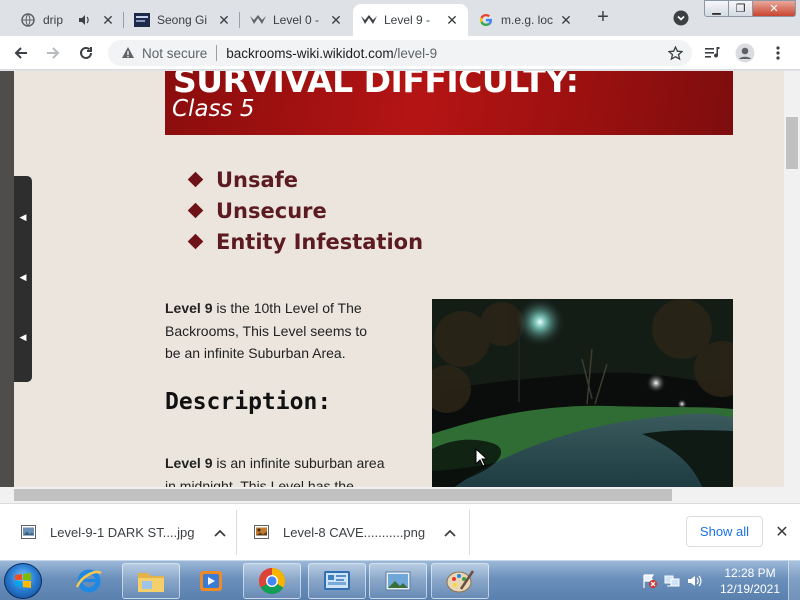  Describe the element at coordinates (174, 53) in the screenshot. I see `security-status: Not secure` at that location.